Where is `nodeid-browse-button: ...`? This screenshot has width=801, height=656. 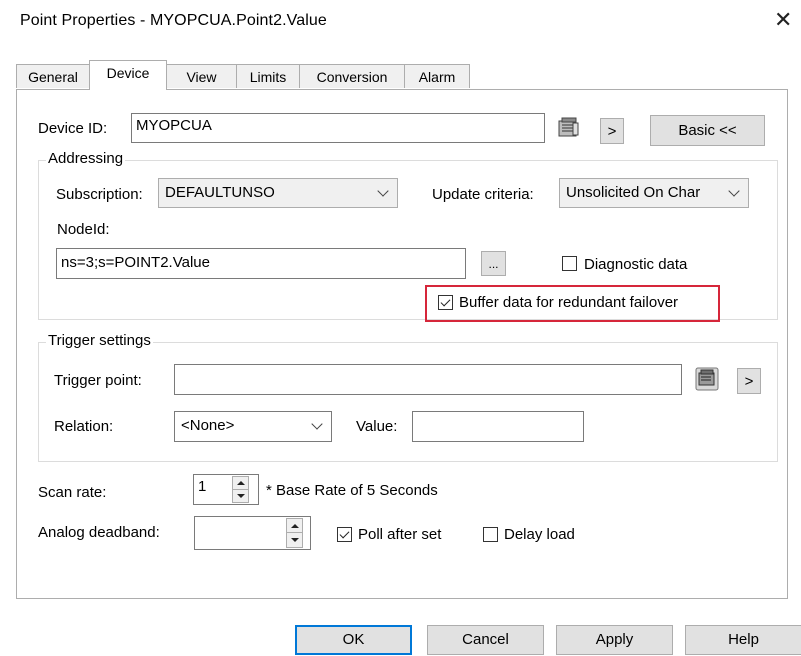
nodeid-browse-button: ... is located at coordinates (493, 263).